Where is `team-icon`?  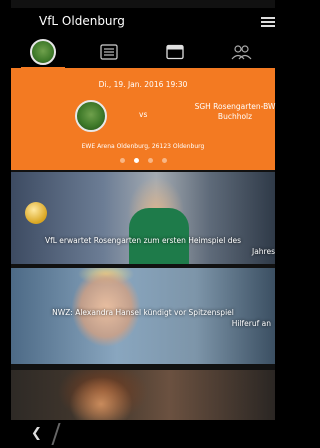
team-icon is located at coordinates (241, 52).